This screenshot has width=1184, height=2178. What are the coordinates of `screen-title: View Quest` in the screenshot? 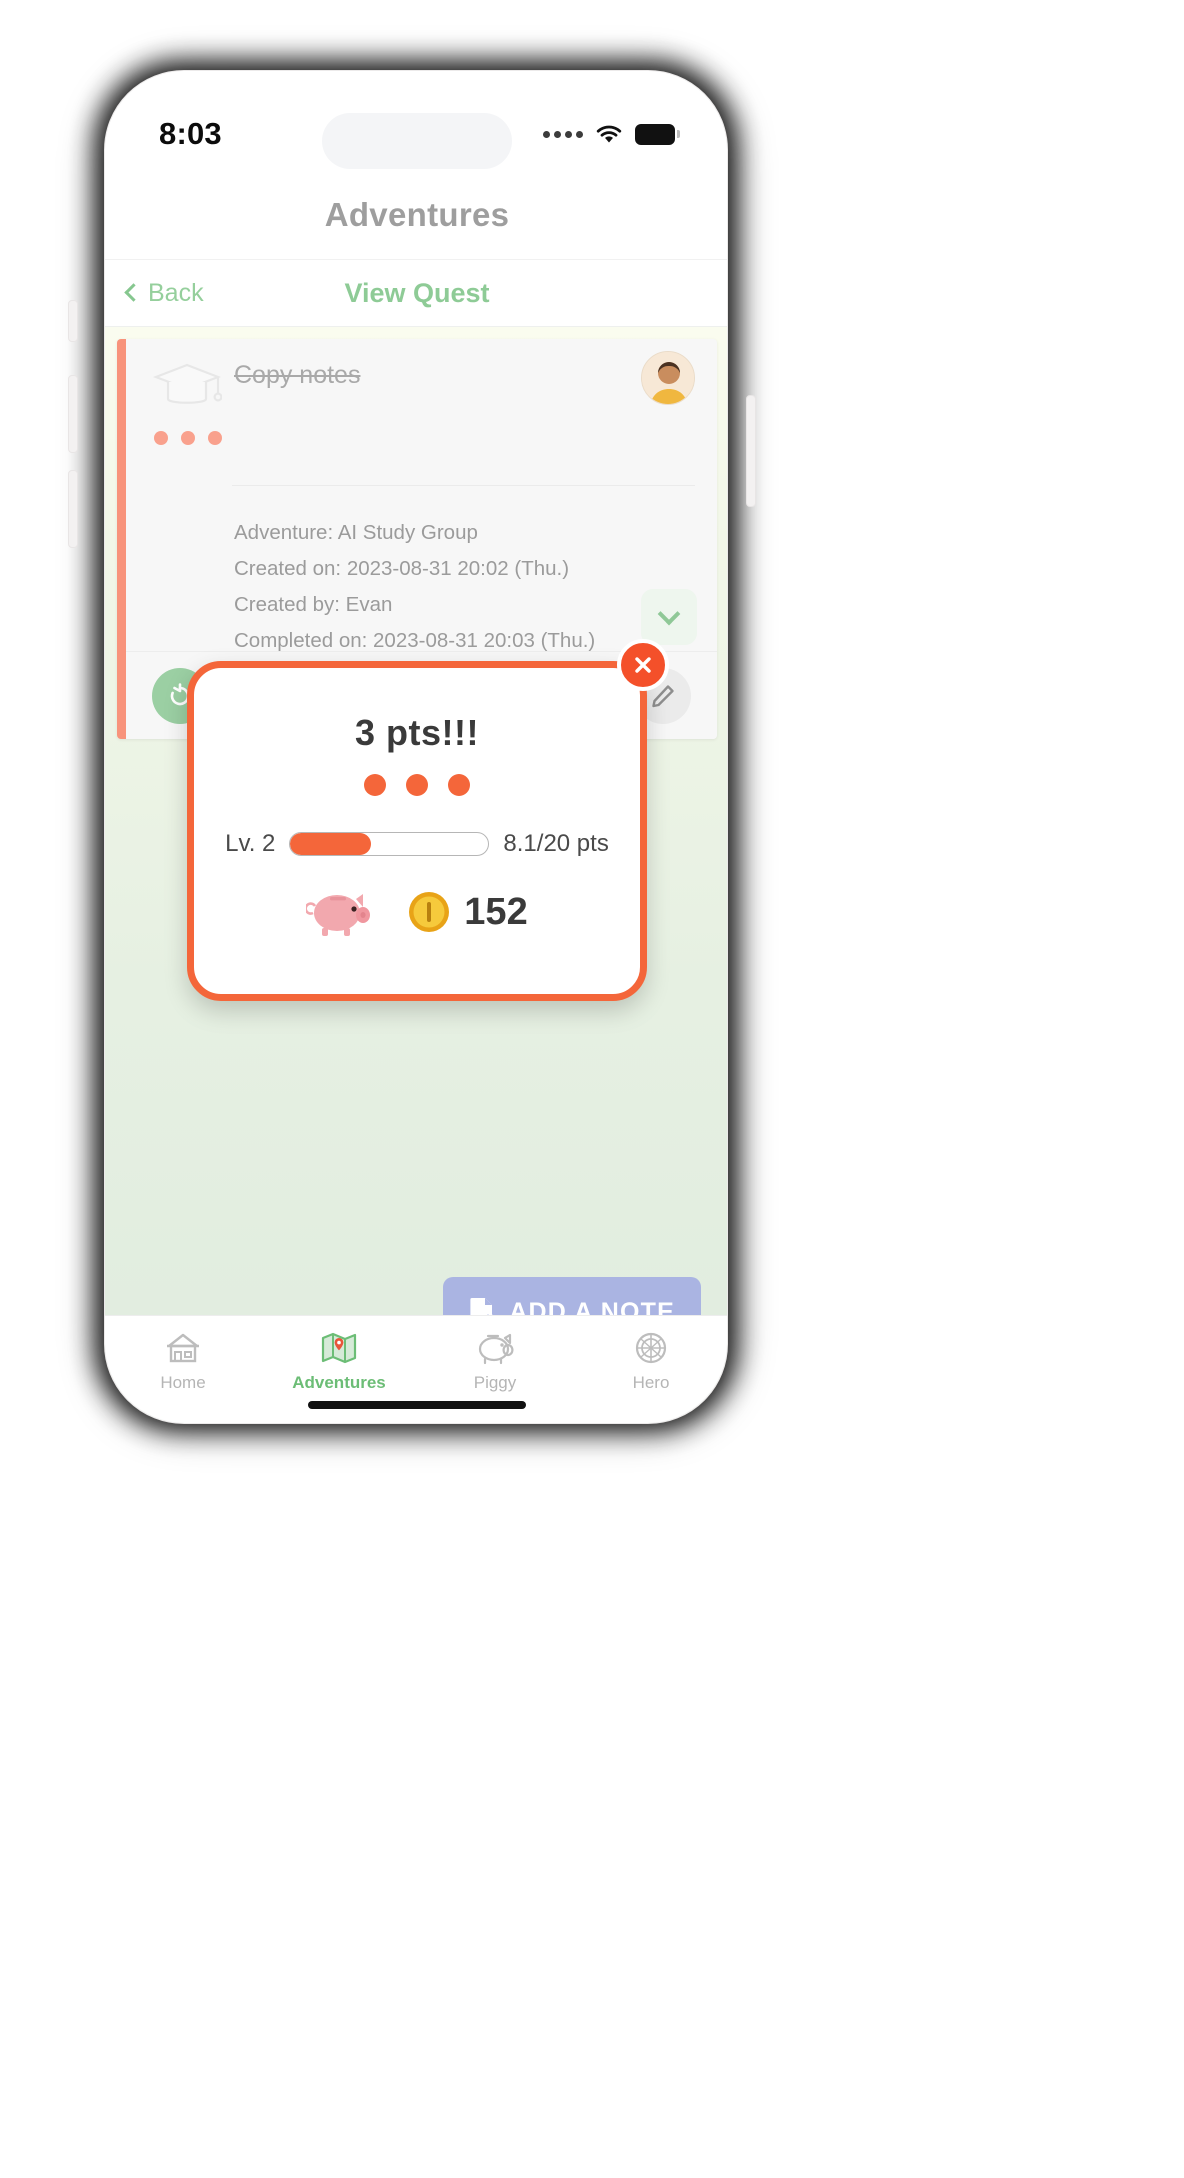 It's located at (417, 292).